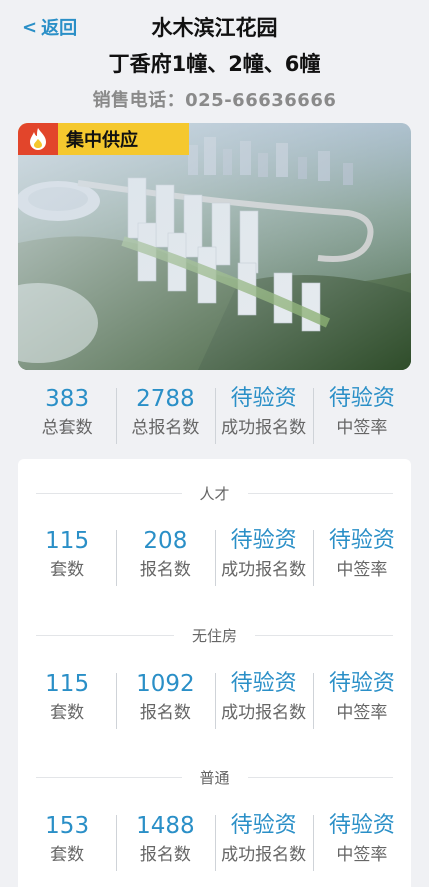 The image size is (429, 887). What do you see at coordinates (165, 684) in the screenshot?
I see `stat-value: 1092` at bounding box center [165, 684].